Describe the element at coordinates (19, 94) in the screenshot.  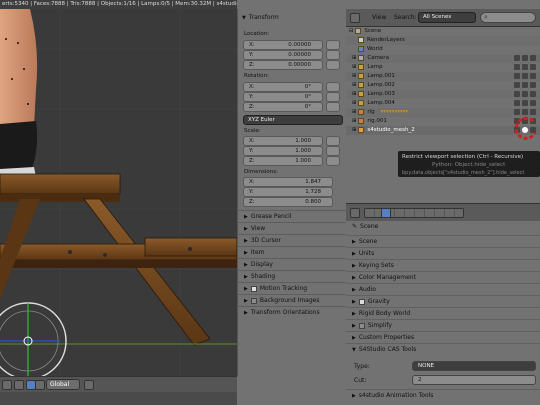
I see `character-mesh` at that location.